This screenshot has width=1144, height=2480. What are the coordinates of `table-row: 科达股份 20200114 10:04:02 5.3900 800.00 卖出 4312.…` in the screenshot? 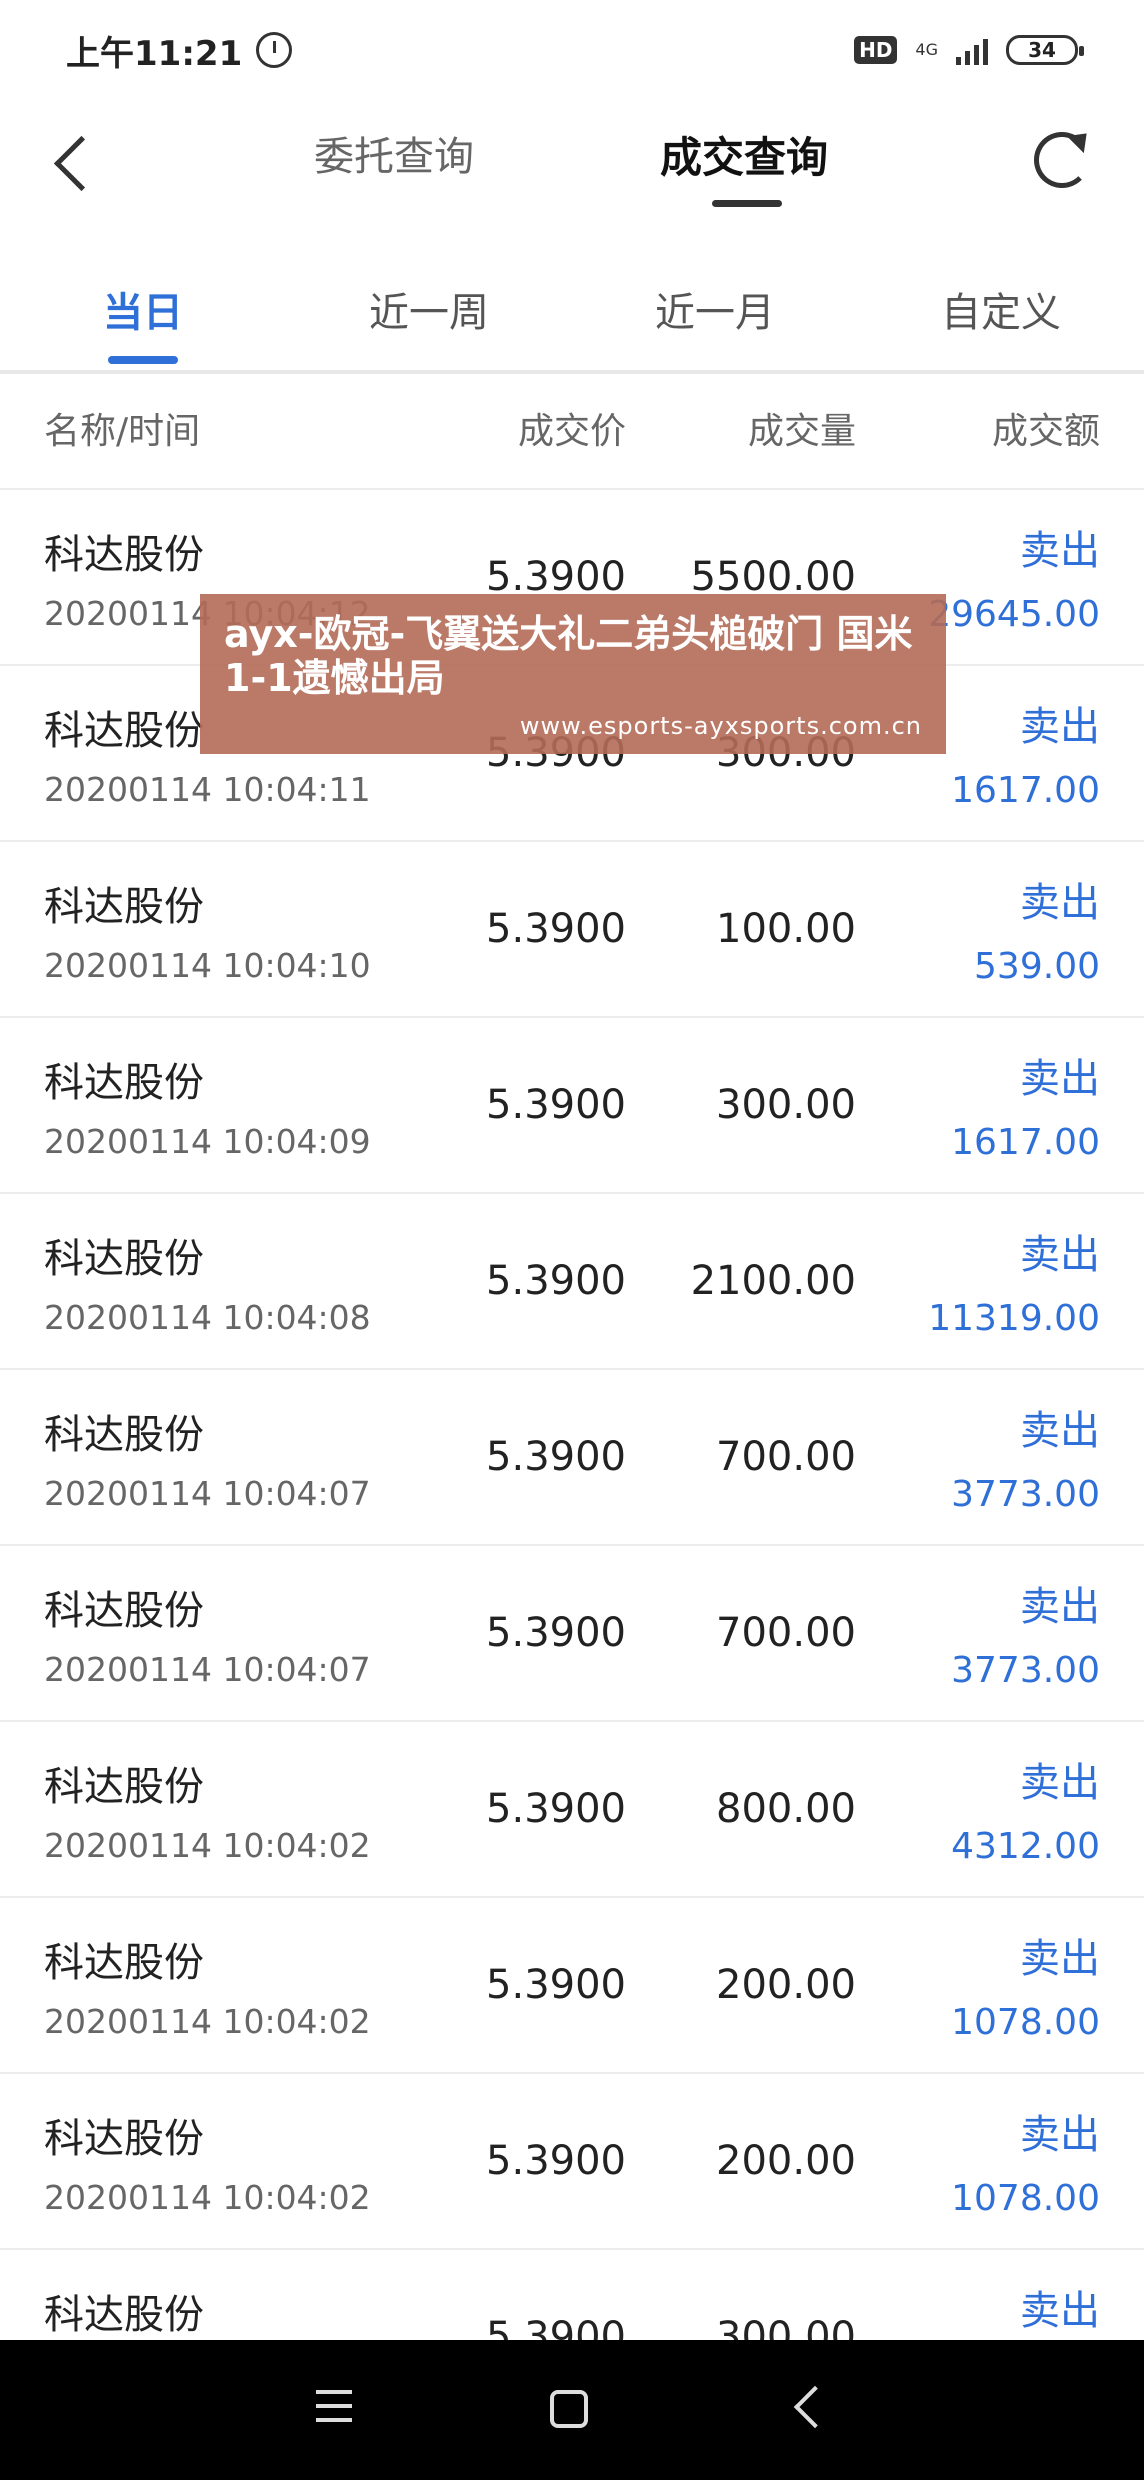 It's located at (572, 1810).